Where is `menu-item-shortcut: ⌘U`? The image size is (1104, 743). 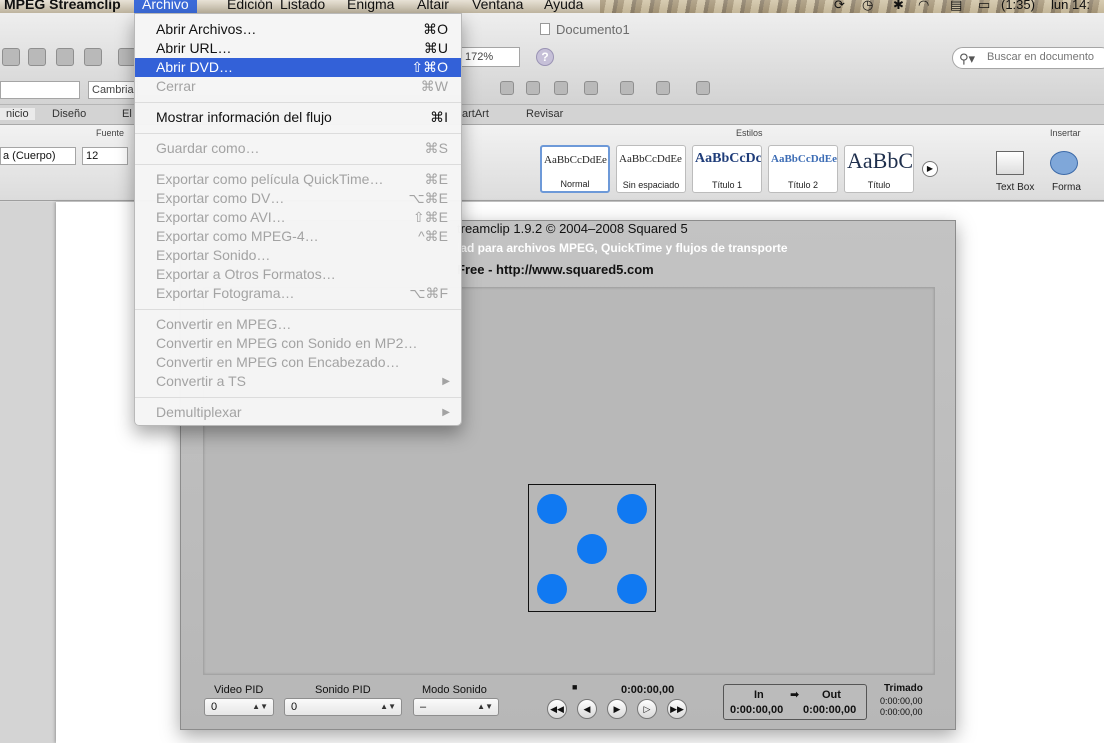
menu-item-shortcut: ⌘U is located at coordinates (435, 48).